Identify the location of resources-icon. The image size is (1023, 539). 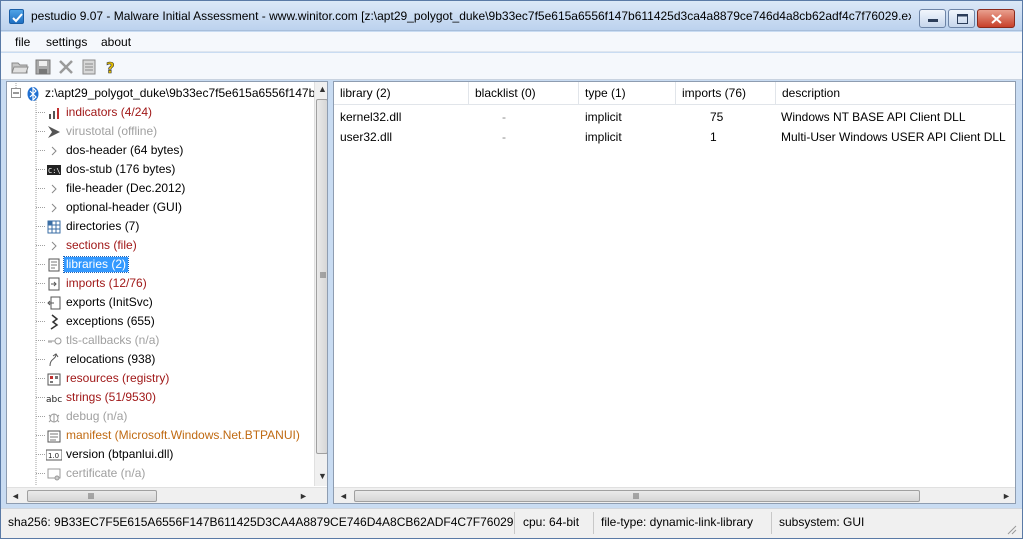
(54, 379).